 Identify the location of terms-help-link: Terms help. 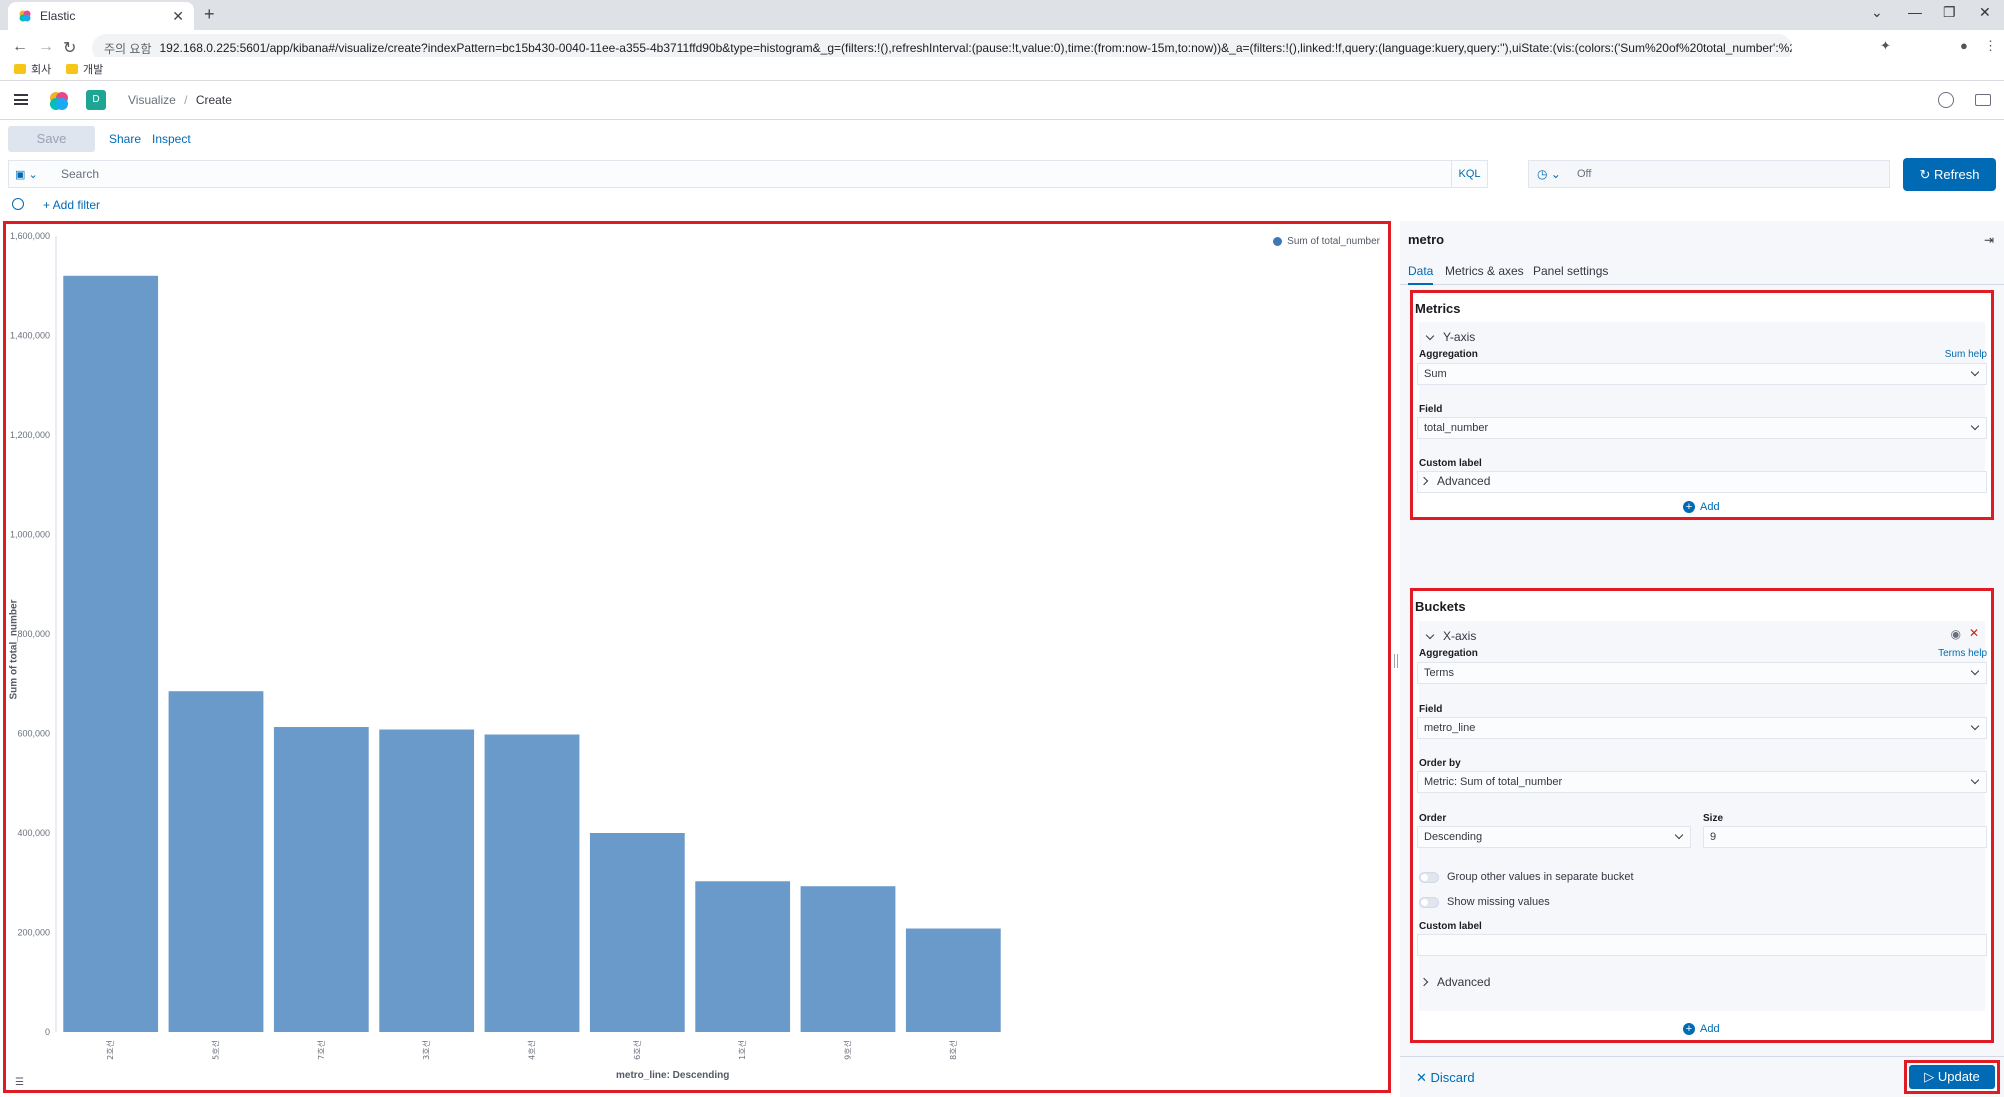
(1962, 653).